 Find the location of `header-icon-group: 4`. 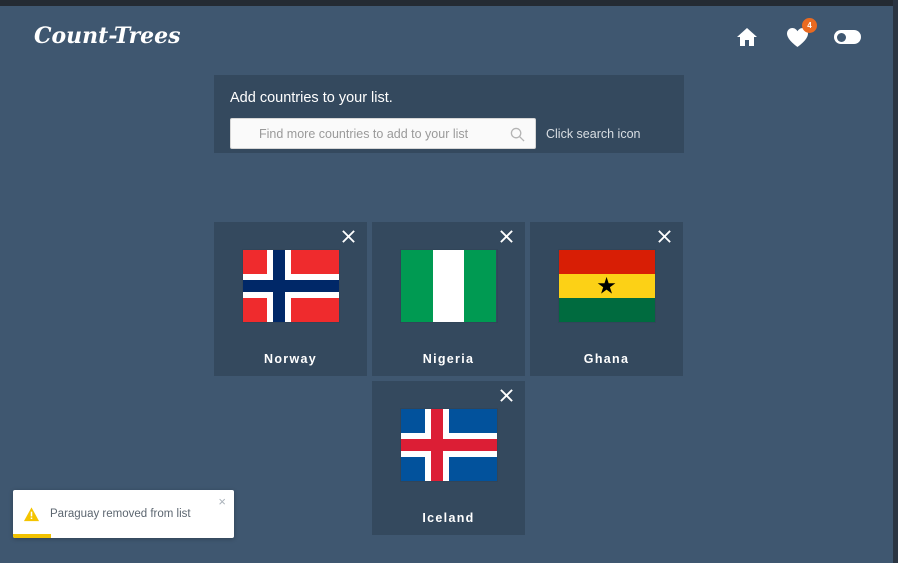

header-icon-group: 4 is located at coordinates (797, 34).